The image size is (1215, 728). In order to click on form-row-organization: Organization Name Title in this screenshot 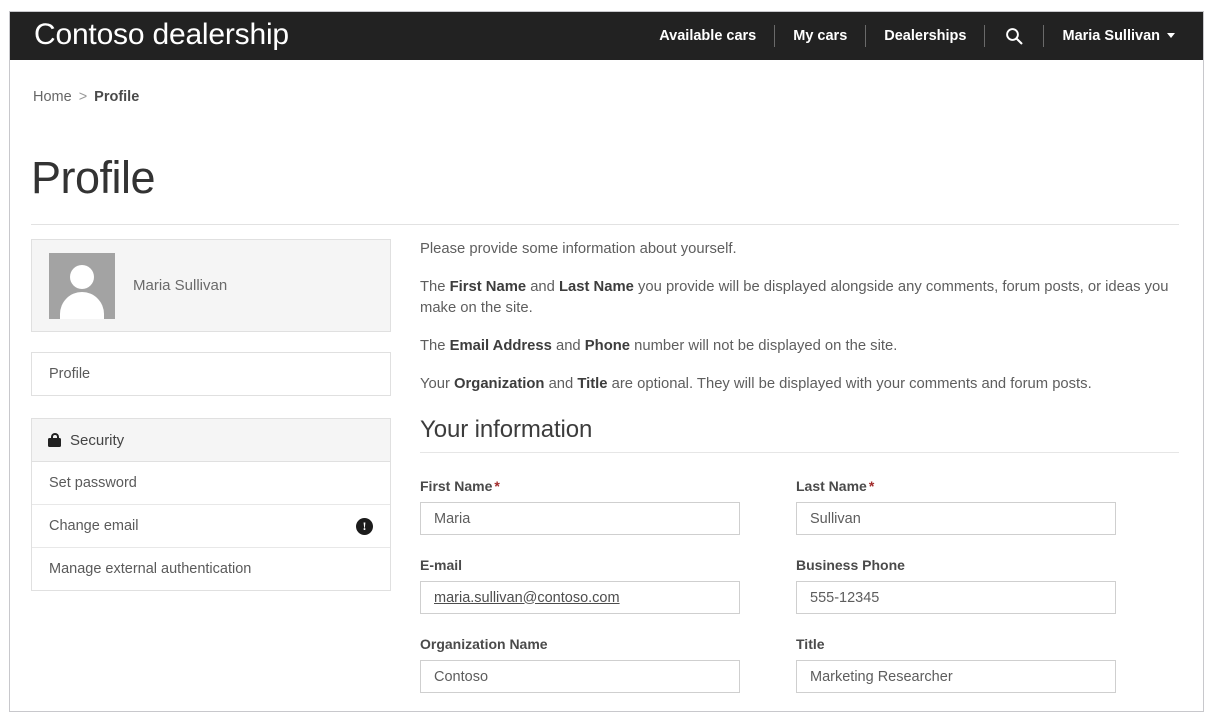, I will do `click(800, 664)`.